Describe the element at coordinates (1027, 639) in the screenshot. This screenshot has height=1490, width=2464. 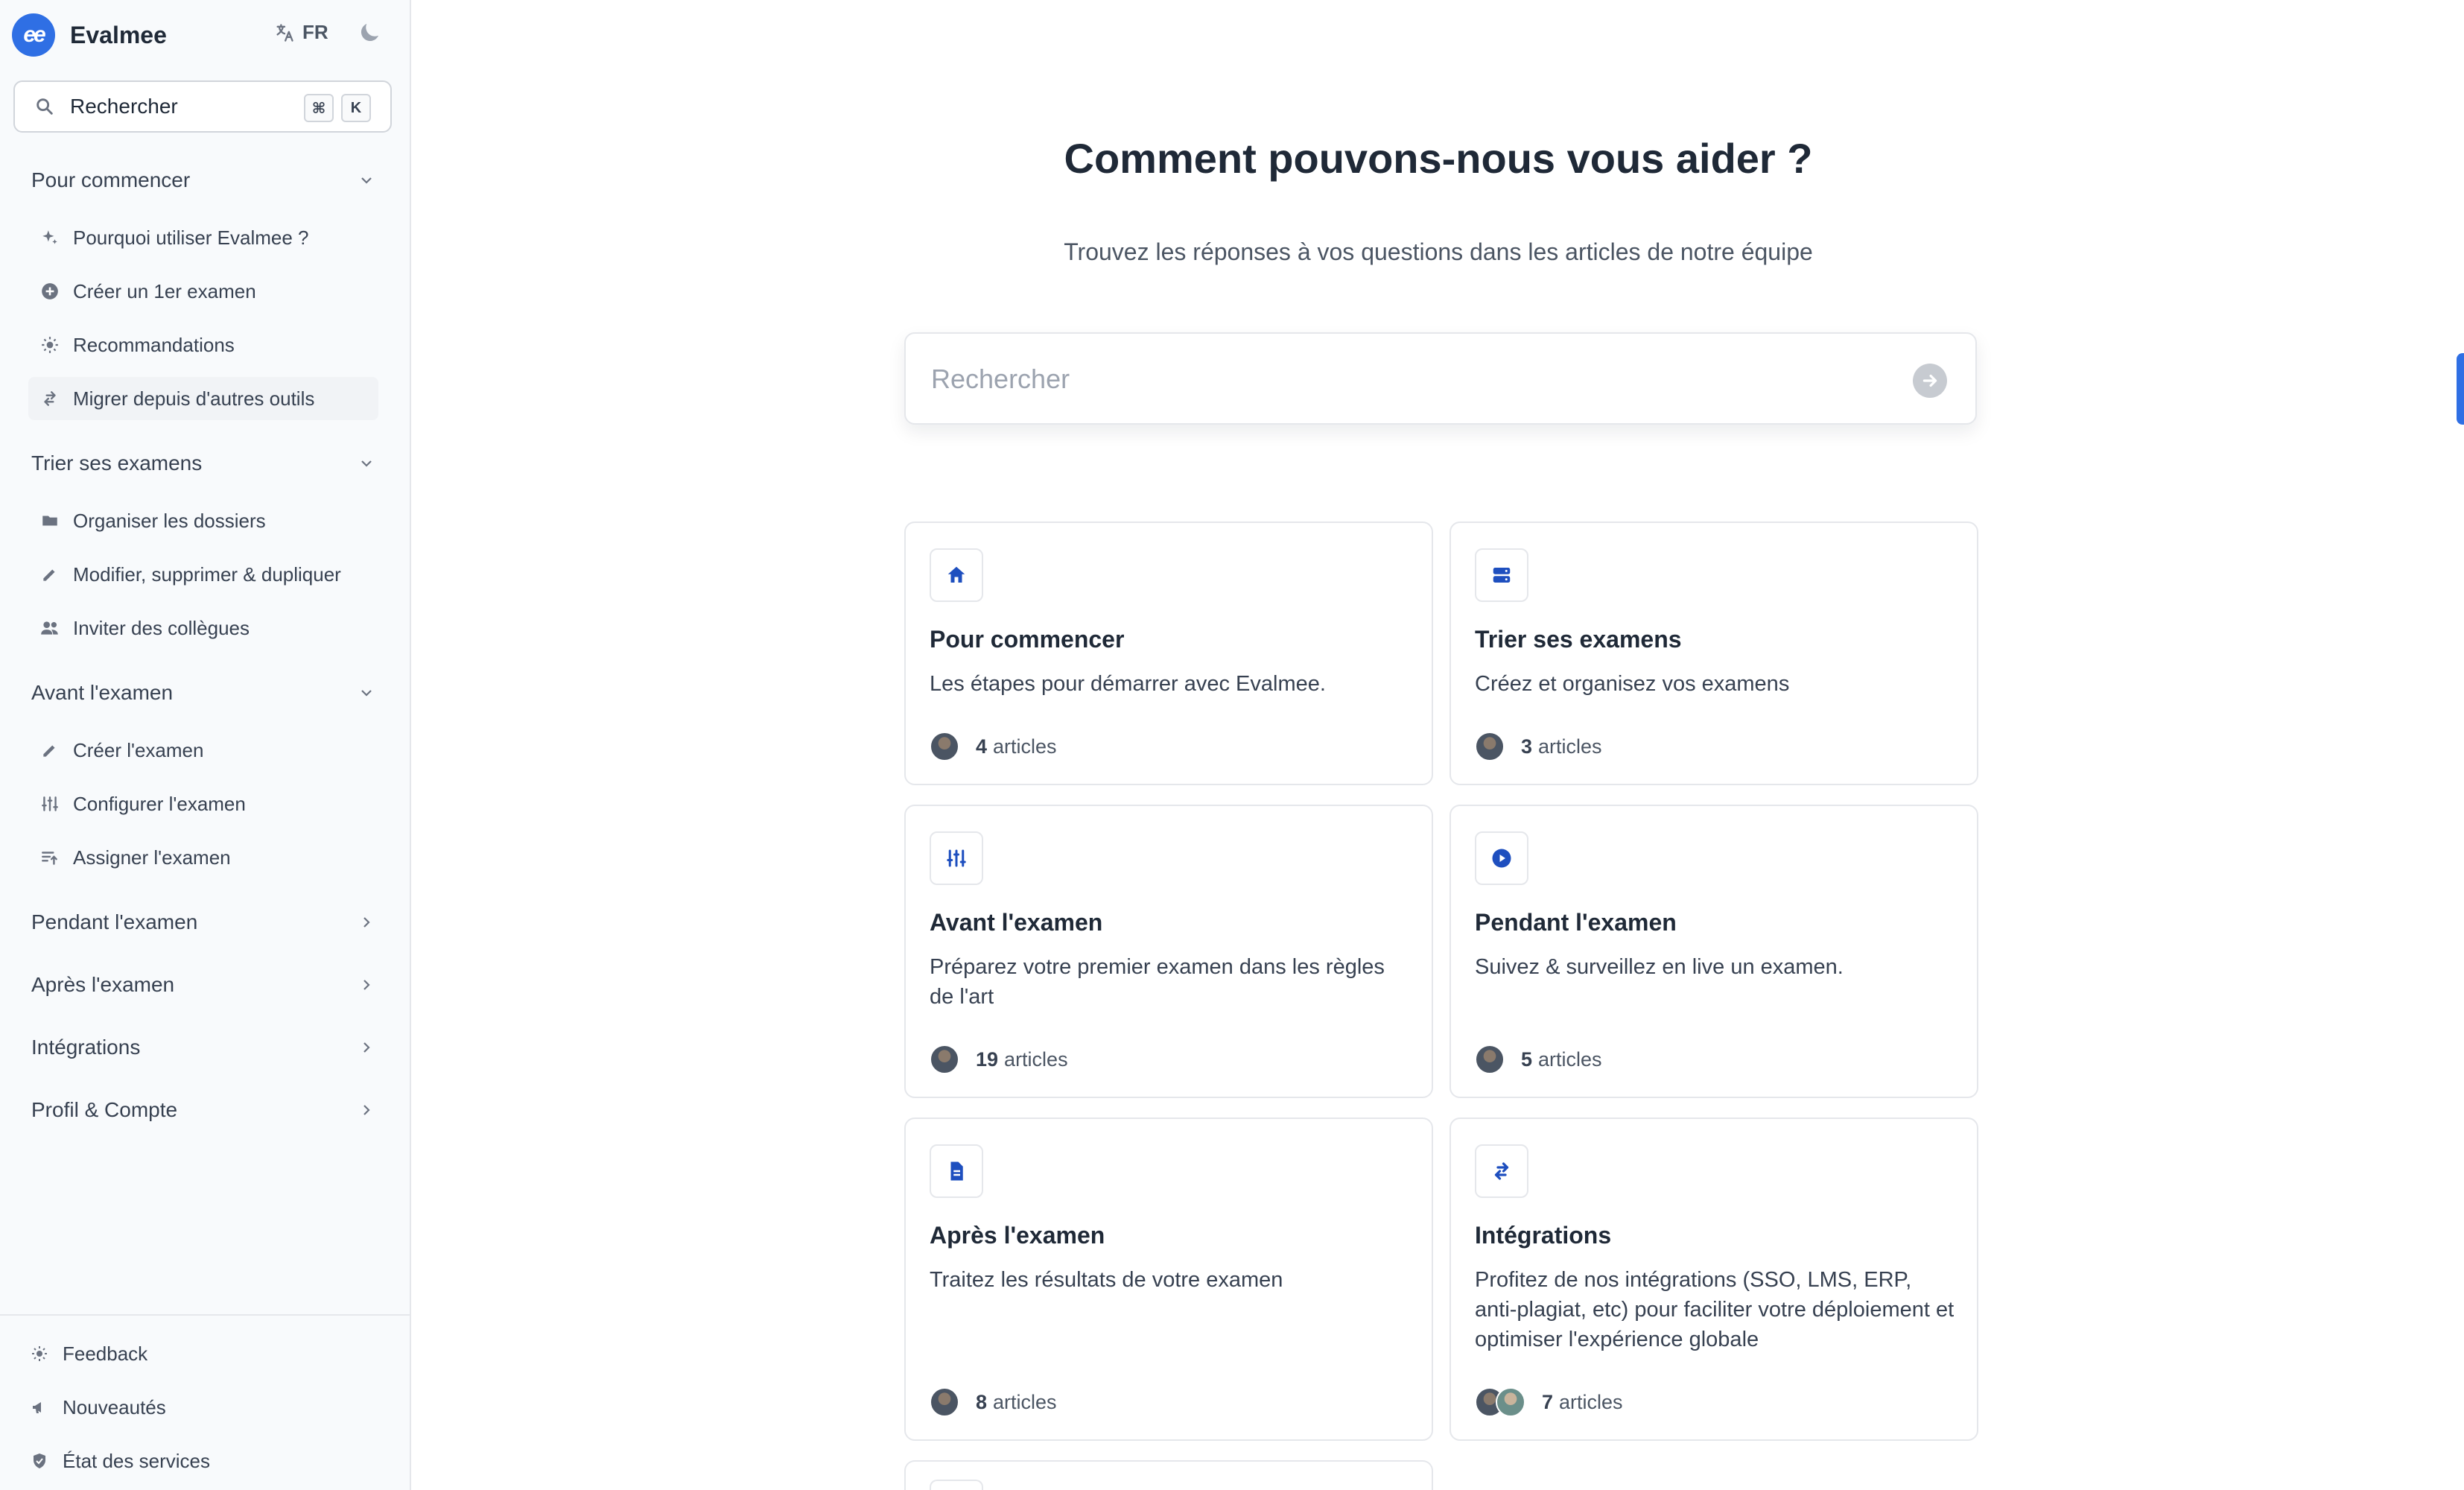
I see `card-title: Pour commencer` at that location.